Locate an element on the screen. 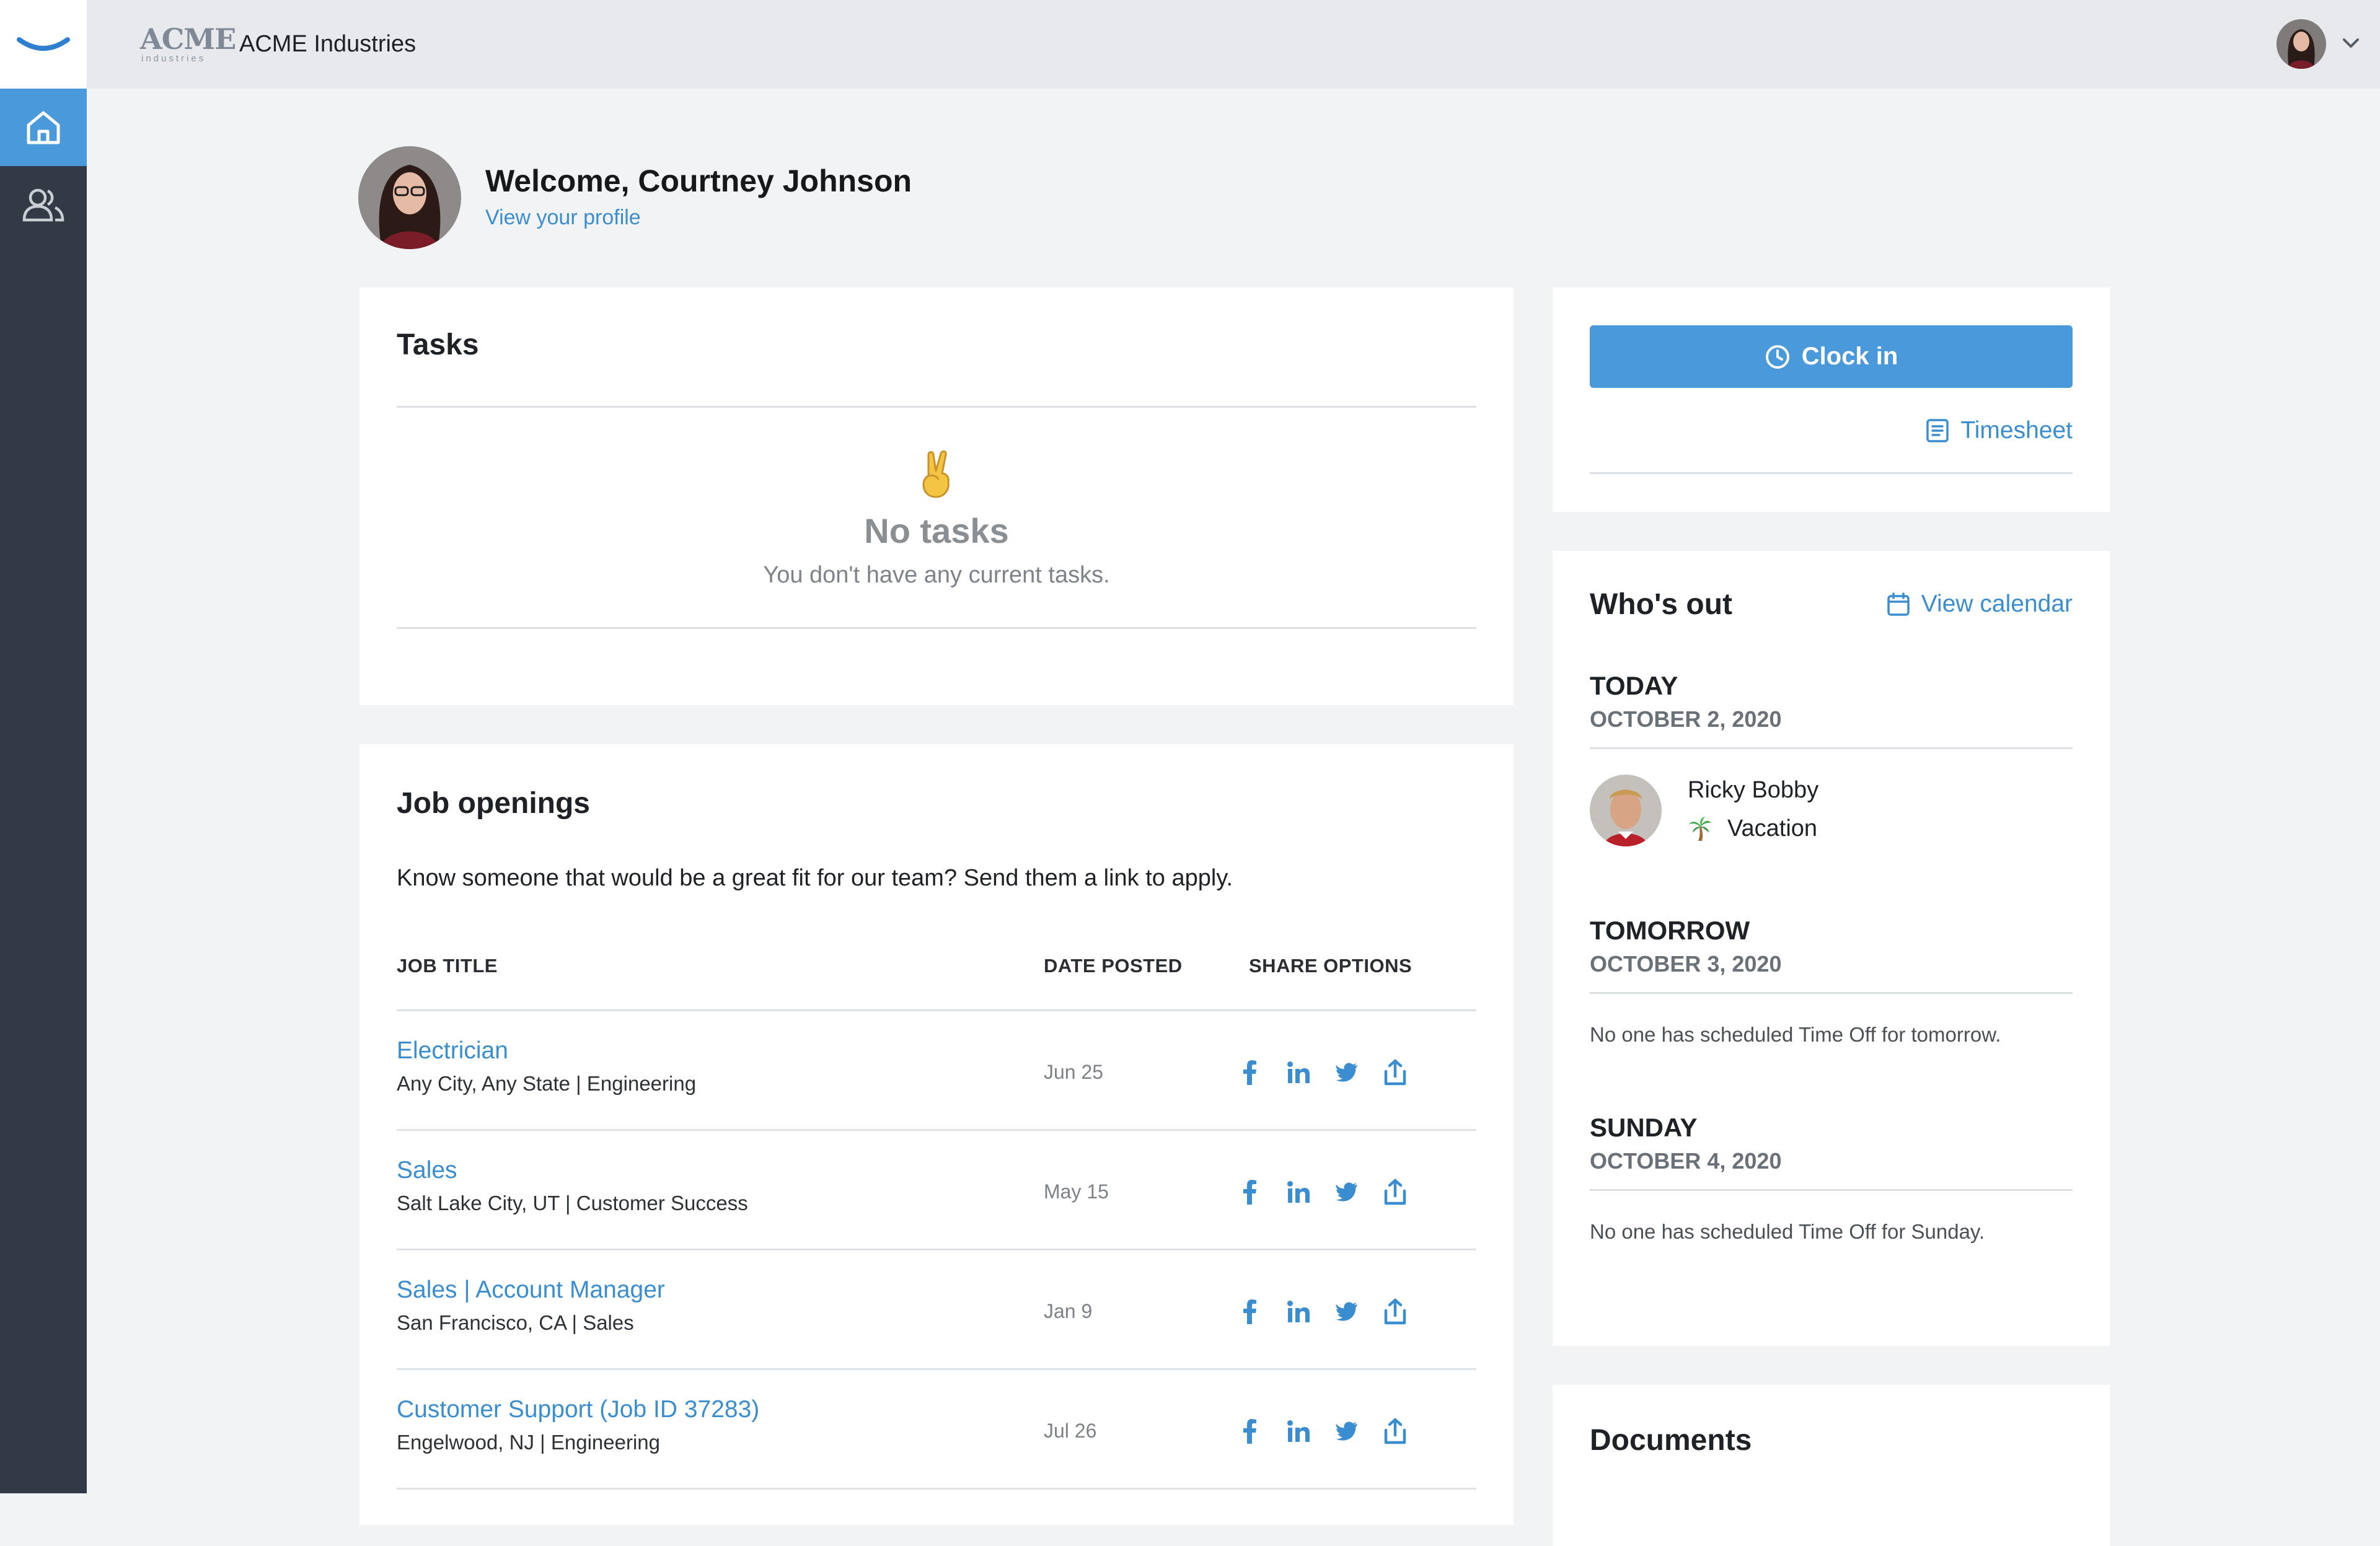 The height and width of the screenshot is (1546, 2380). job-title-link: Customer Support (Job ID 37283) is located at coordinates (578, 1410).